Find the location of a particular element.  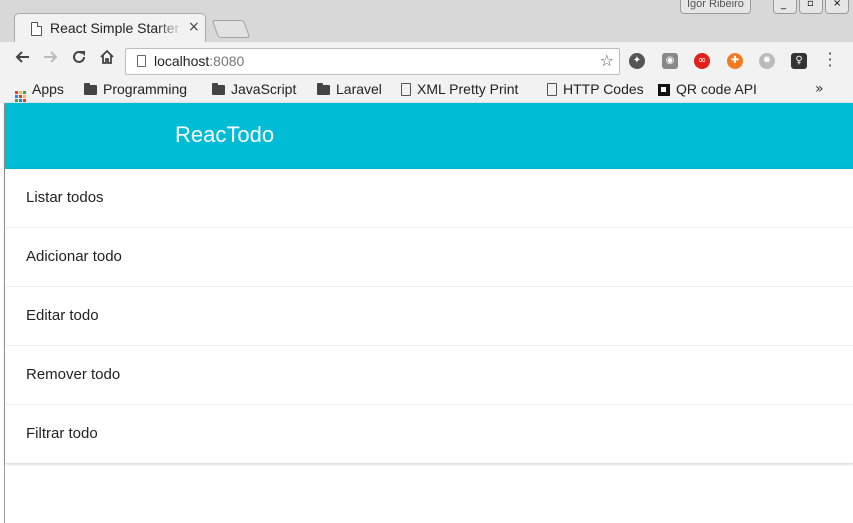

bookmark-laravel: Laravel is located at coordinates (349, 89).